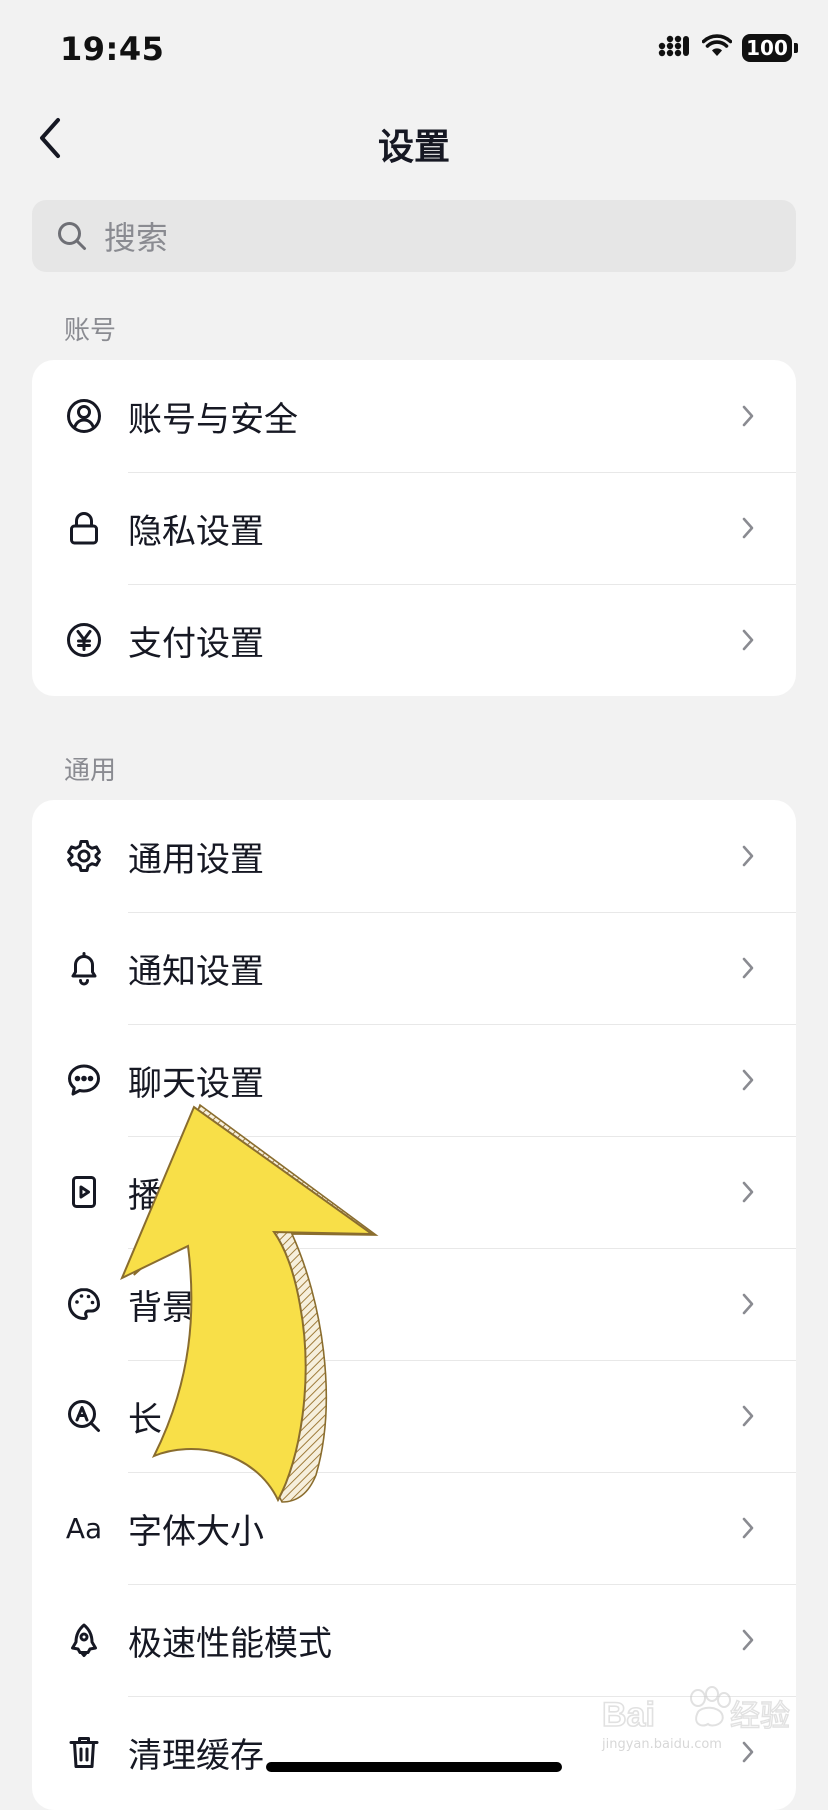 The height and width of the screenshot is (1810, 828). What do you see at coordinates (84, 528) in the screenshot?
I see `lock-icon` at bounding box center [84, 528].